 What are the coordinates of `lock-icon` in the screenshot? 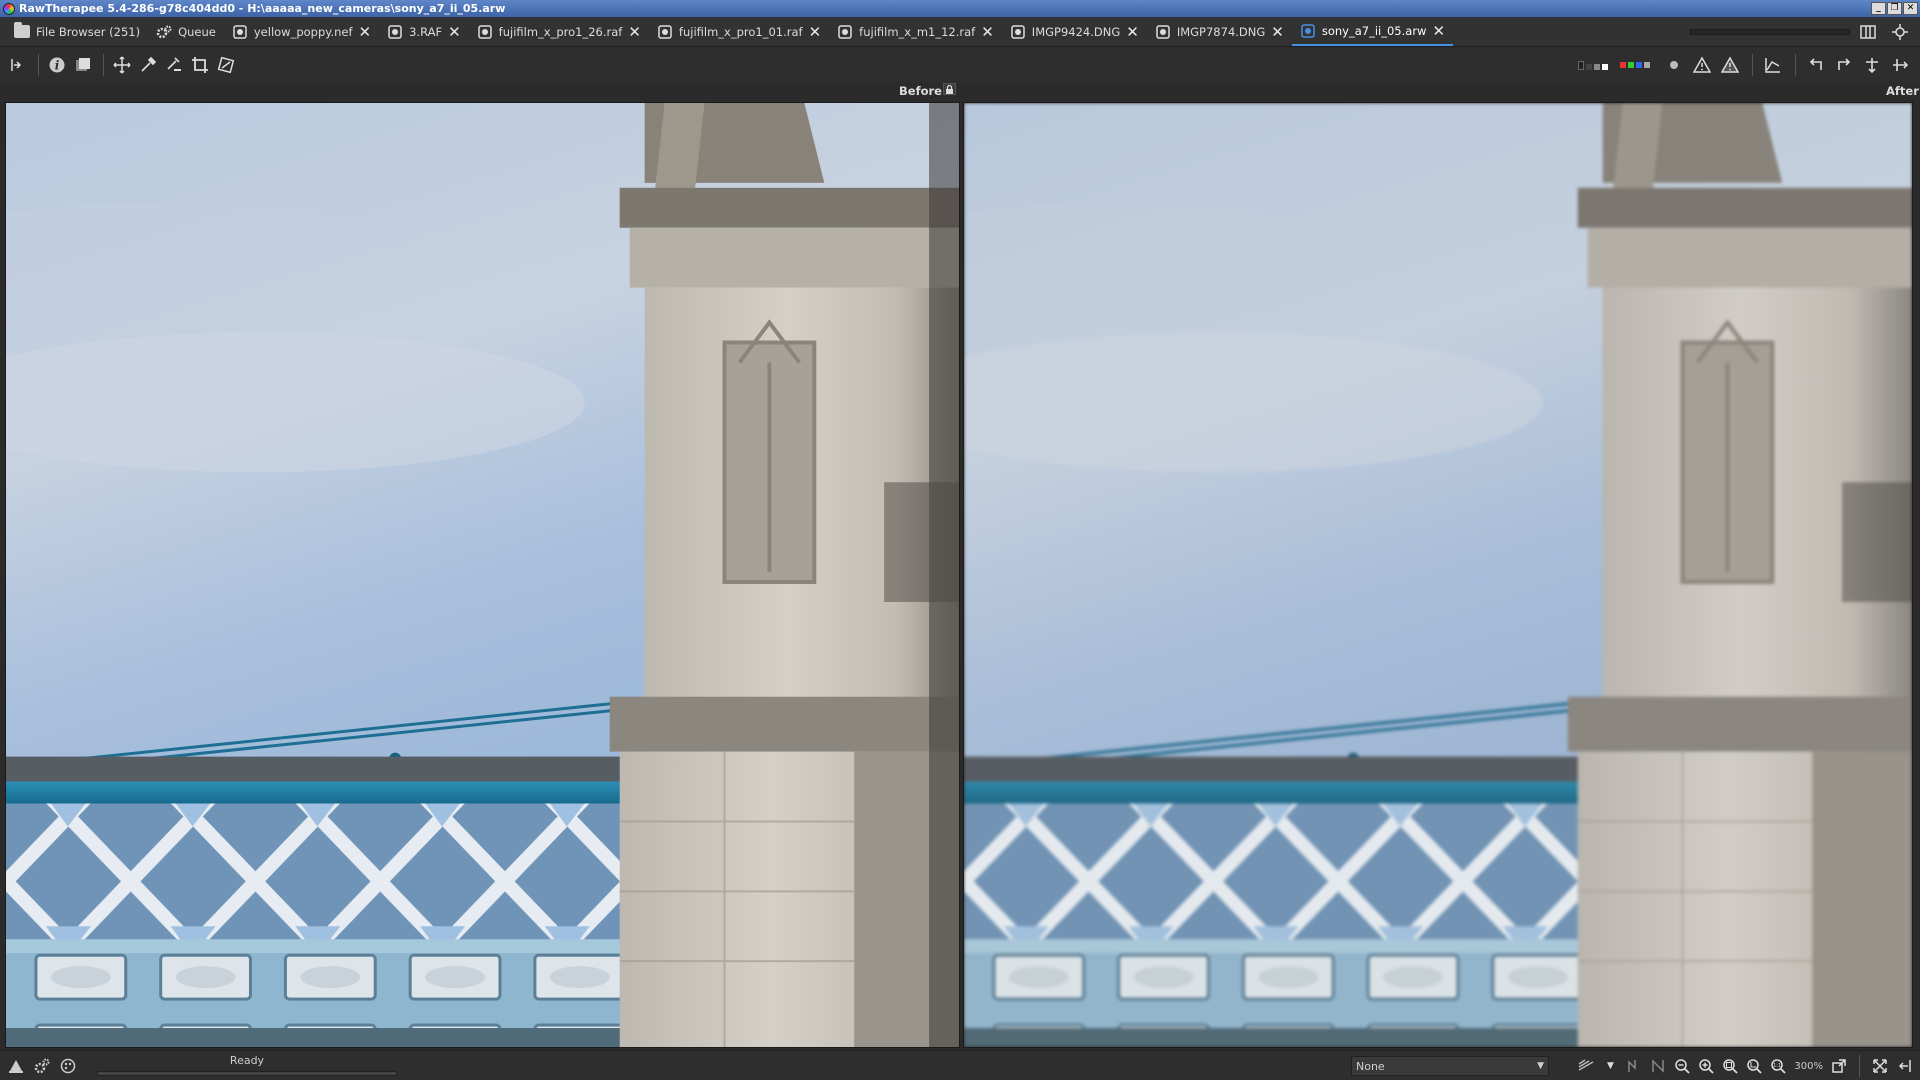 It's located at (949, 89).